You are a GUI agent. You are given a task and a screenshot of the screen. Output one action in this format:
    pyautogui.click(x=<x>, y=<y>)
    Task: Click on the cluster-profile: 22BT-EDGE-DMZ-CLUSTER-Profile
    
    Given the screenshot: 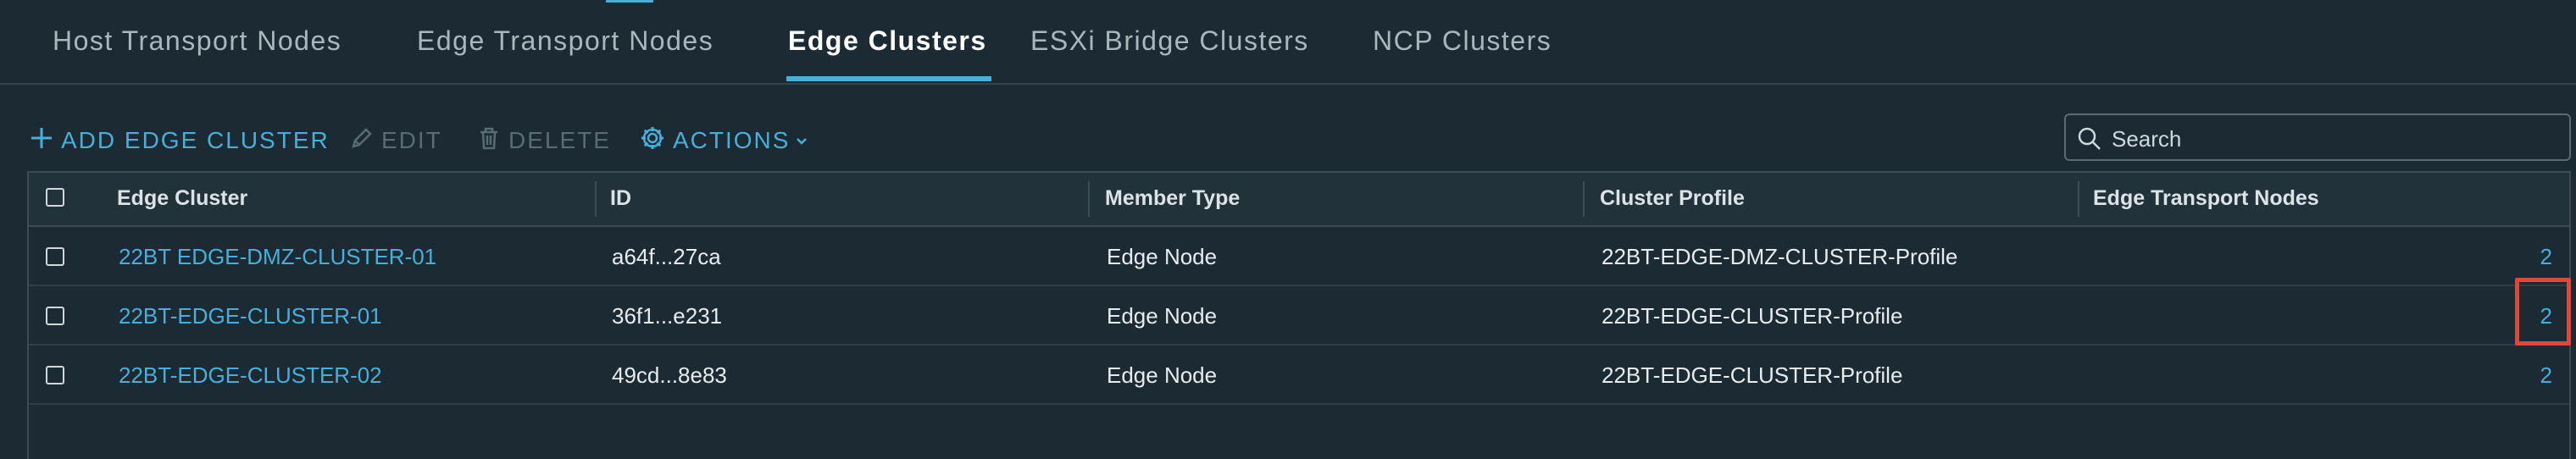 What is the action you would take?
    pyautogui.click(x=1780, y=257)
    